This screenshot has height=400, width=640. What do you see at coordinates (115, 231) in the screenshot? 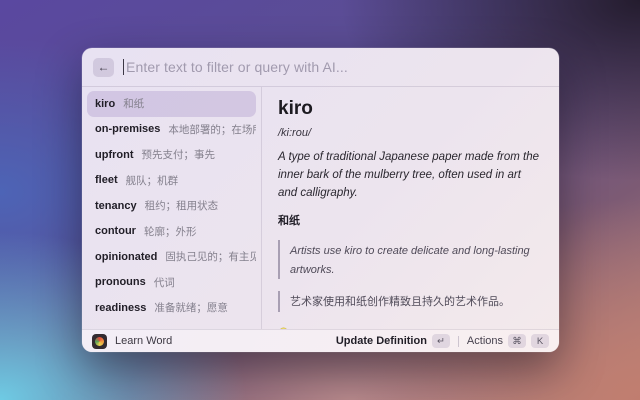
I see `word-label: contour` at bounding box center [115, 231].